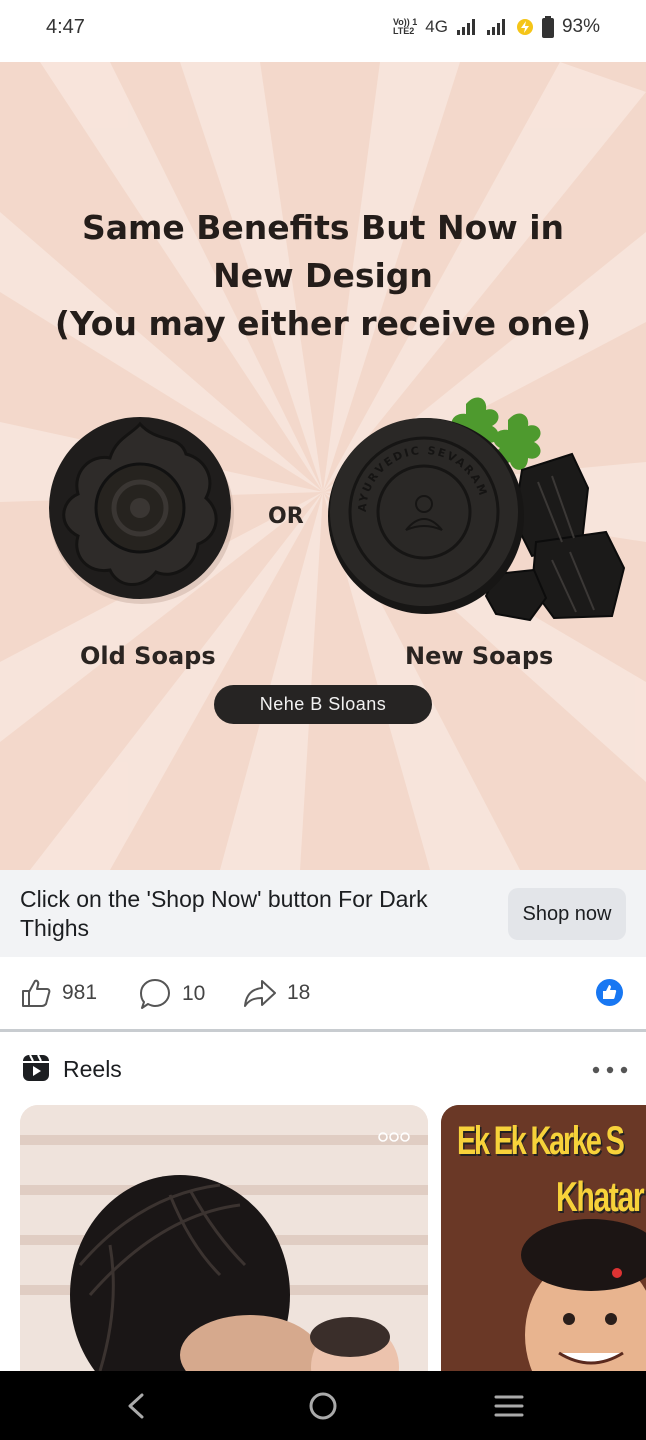 Image resolution: width=646 pixels, height=1440 pixels. What do you see at coordinates (543, 1238) in the screenshot?
I see `reel-card-2: Ek Ek Karke S Khatar` at bounding box center [543, 1238].